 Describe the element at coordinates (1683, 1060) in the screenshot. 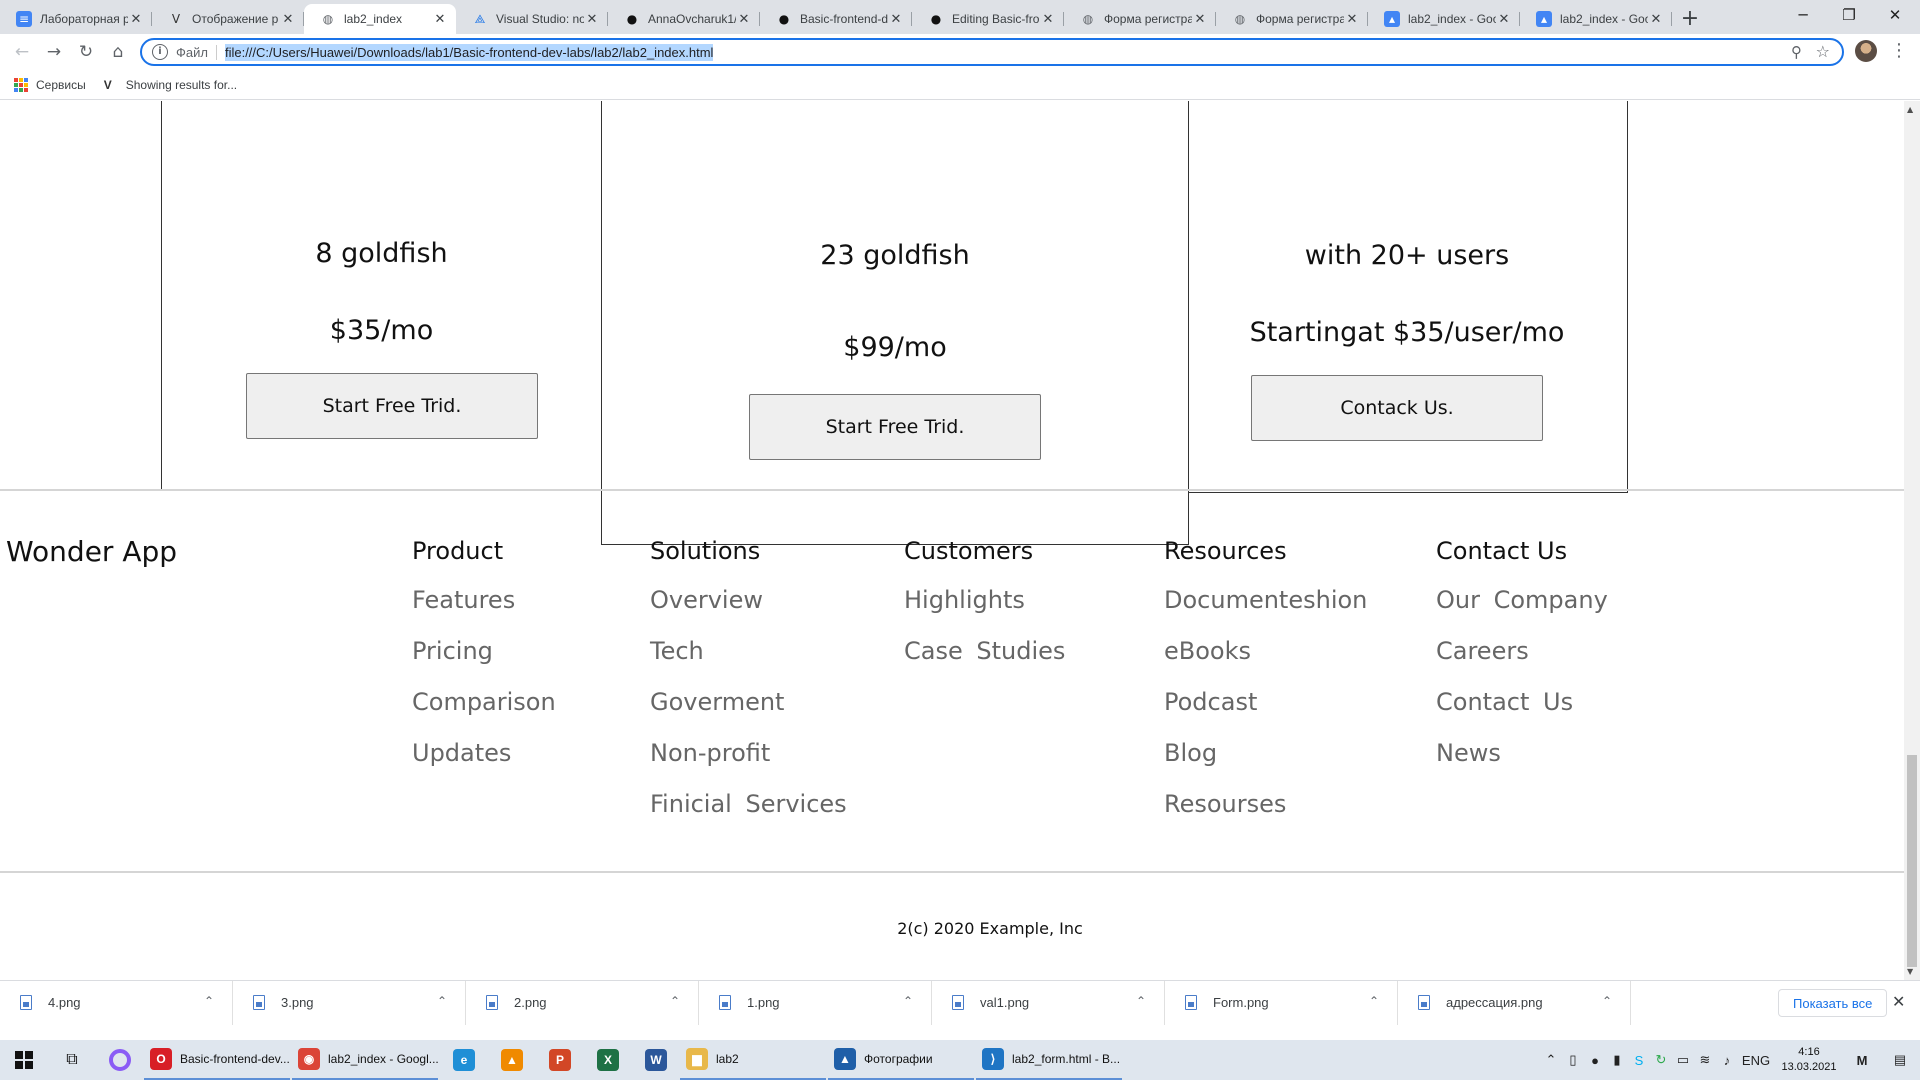

I see `battery-icon: ▭` at that location.